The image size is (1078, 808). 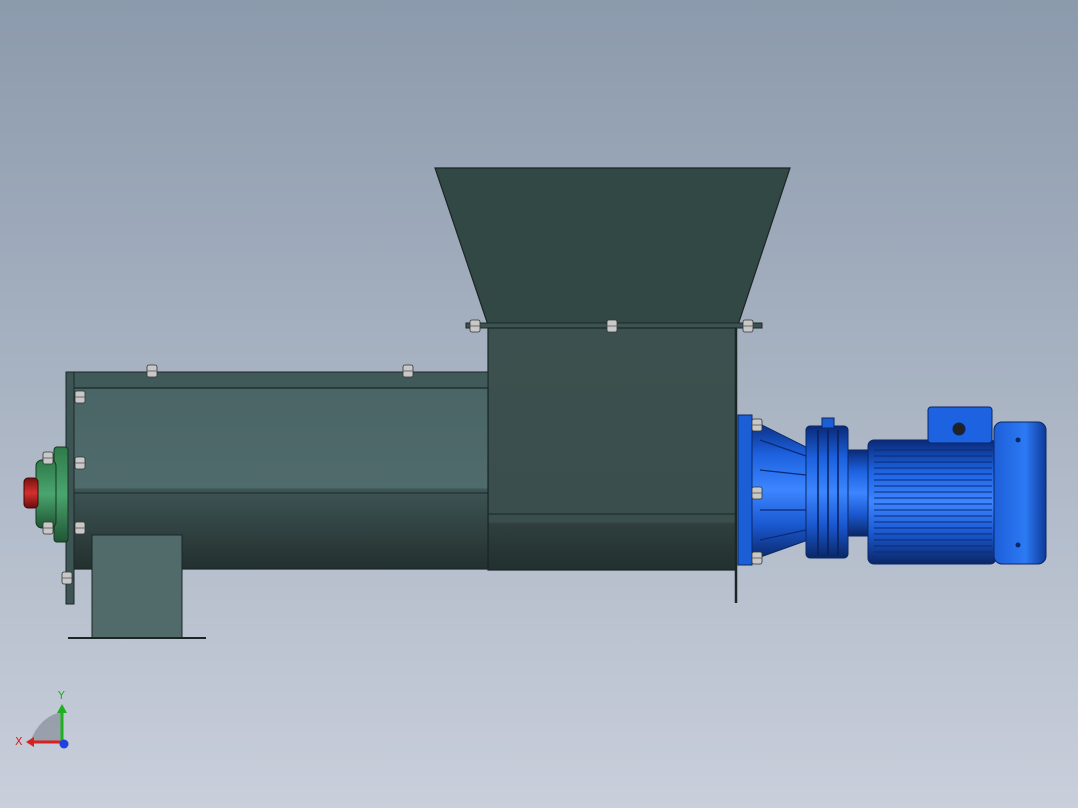 What do you see at coordinates (745, 490) in the screenshot?
I see `motor-flange-plate` at bounding box center [745, 490].